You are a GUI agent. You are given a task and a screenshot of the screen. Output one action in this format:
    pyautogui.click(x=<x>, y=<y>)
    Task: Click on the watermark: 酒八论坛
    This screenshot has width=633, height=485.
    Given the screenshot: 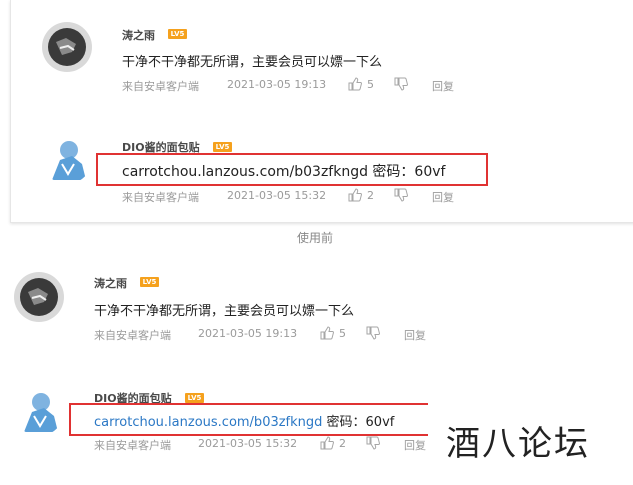 What is the action you would take?
    pyautogui.click(x=530, y=442)
    